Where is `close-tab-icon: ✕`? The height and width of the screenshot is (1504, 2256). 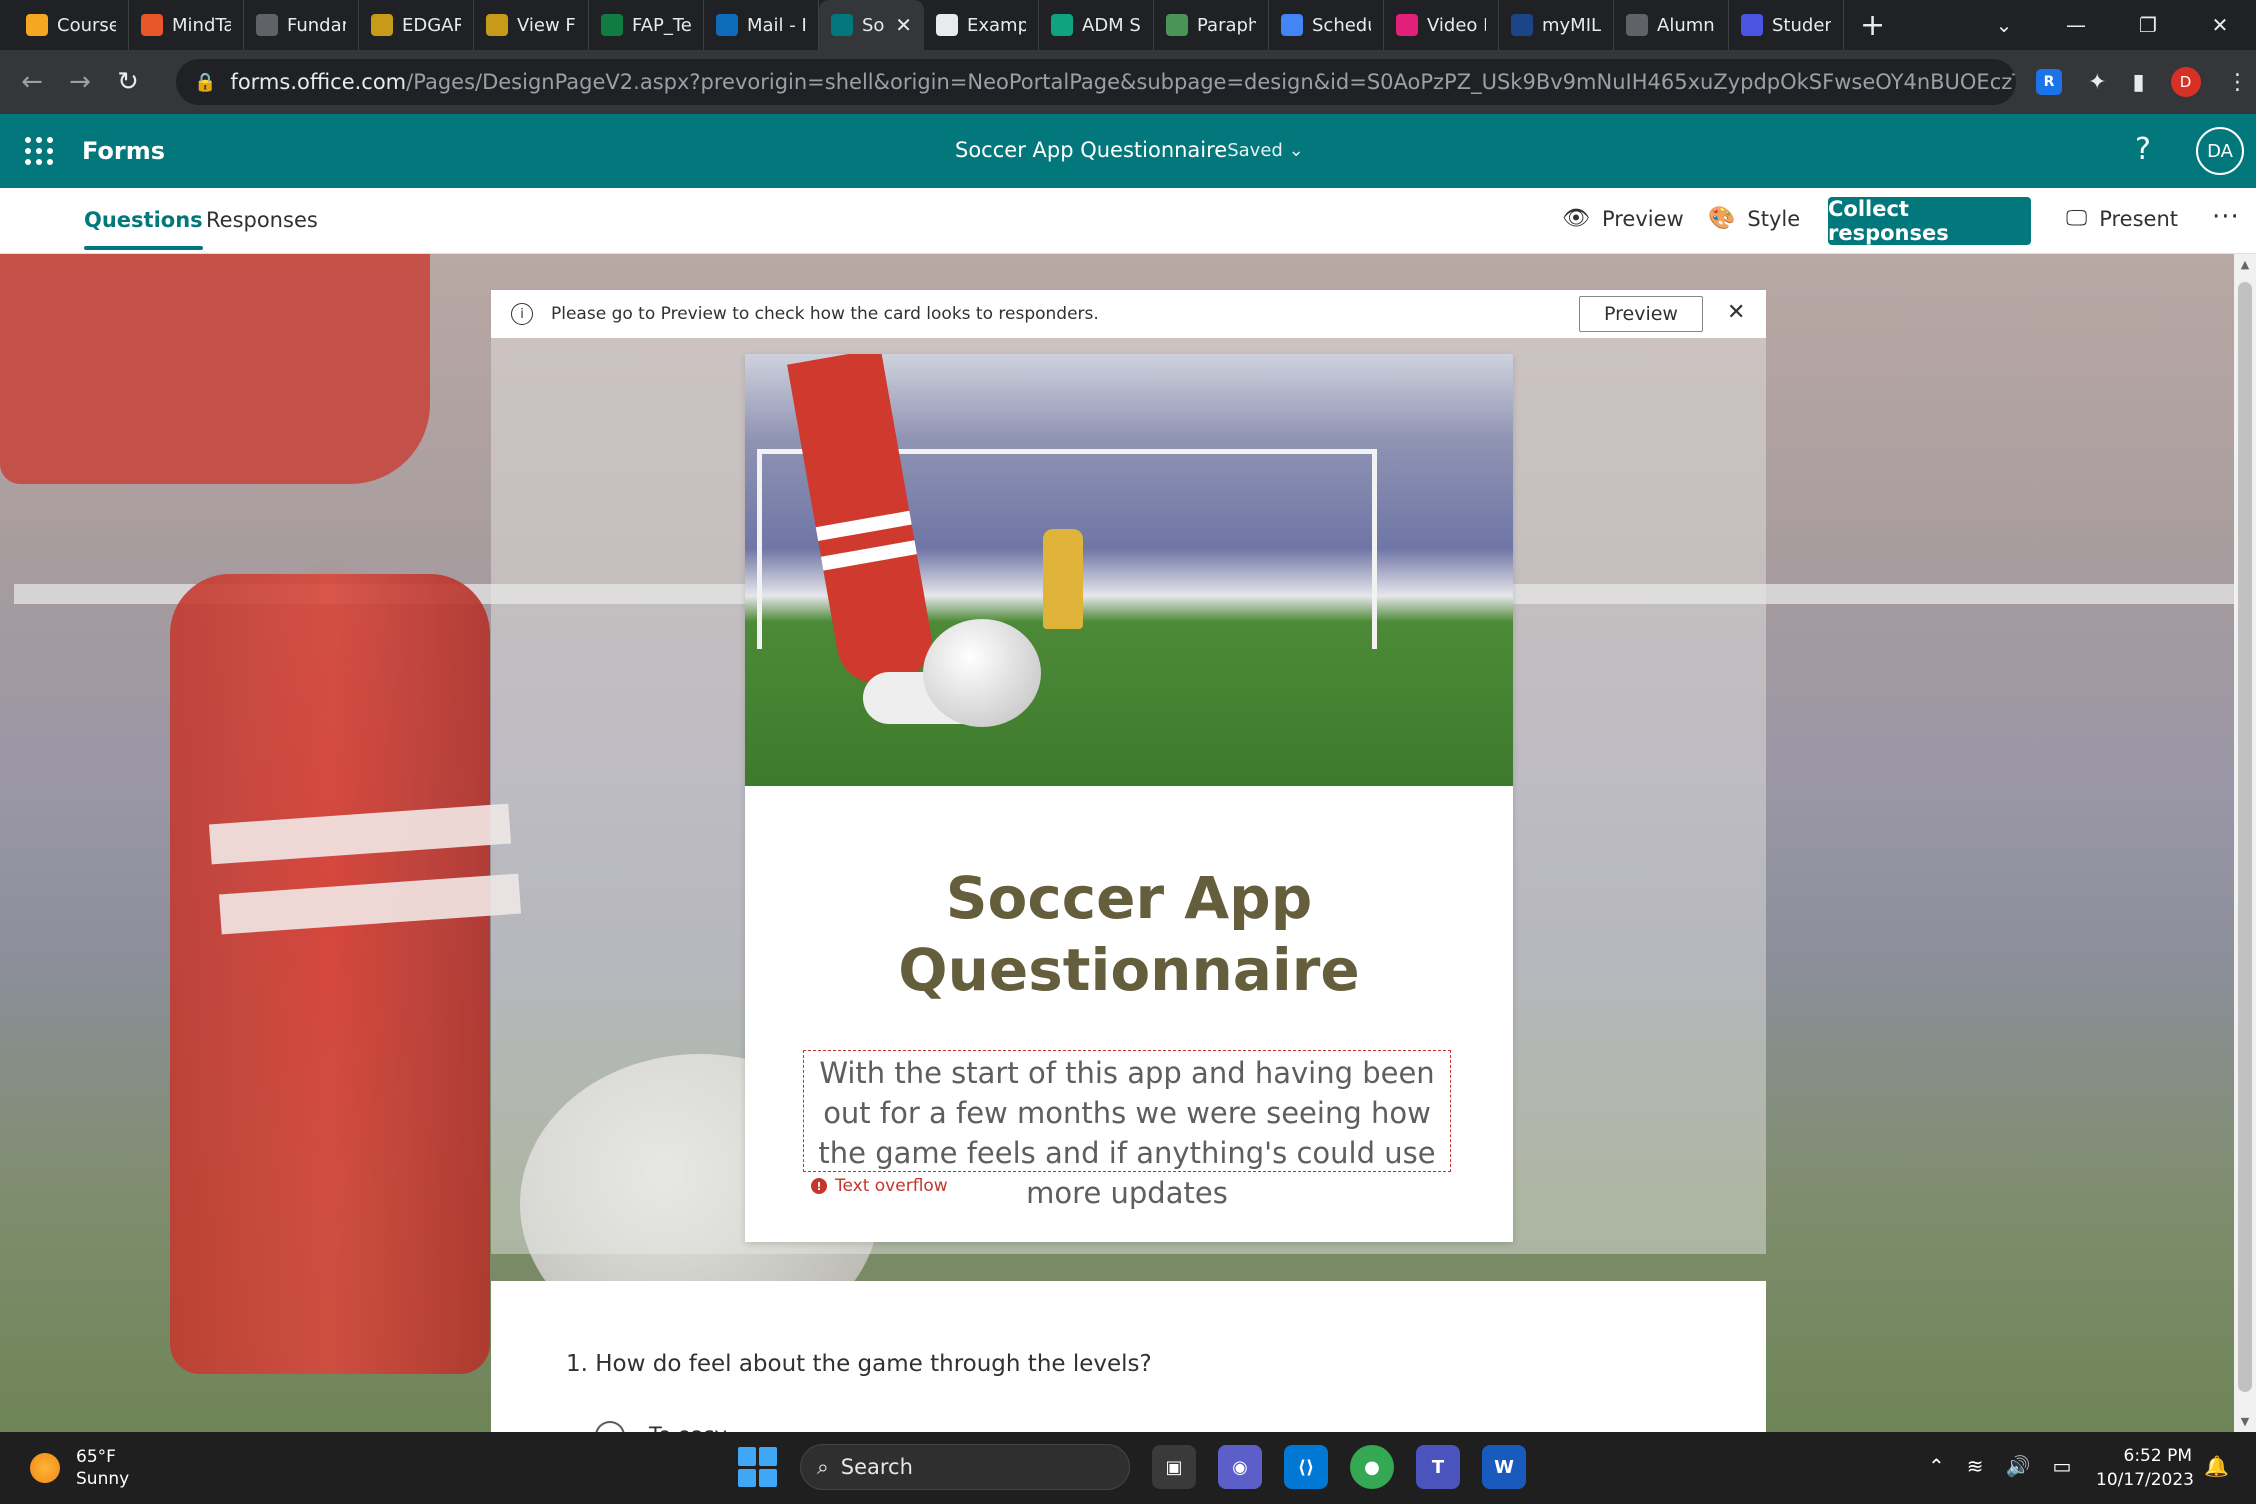 close-tab-icon: ✕ is located at coordinates (903, 25).